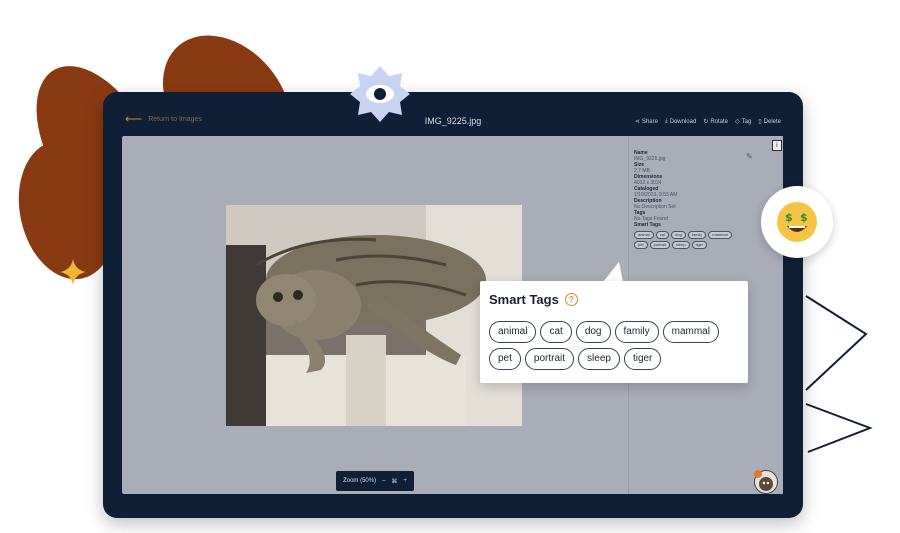 The height and width of the screenshot is (533, 900). What do you see at coordinates (613, 272) in the screenshot?
I see `callout-pointer` at bounding box center [613, 272].